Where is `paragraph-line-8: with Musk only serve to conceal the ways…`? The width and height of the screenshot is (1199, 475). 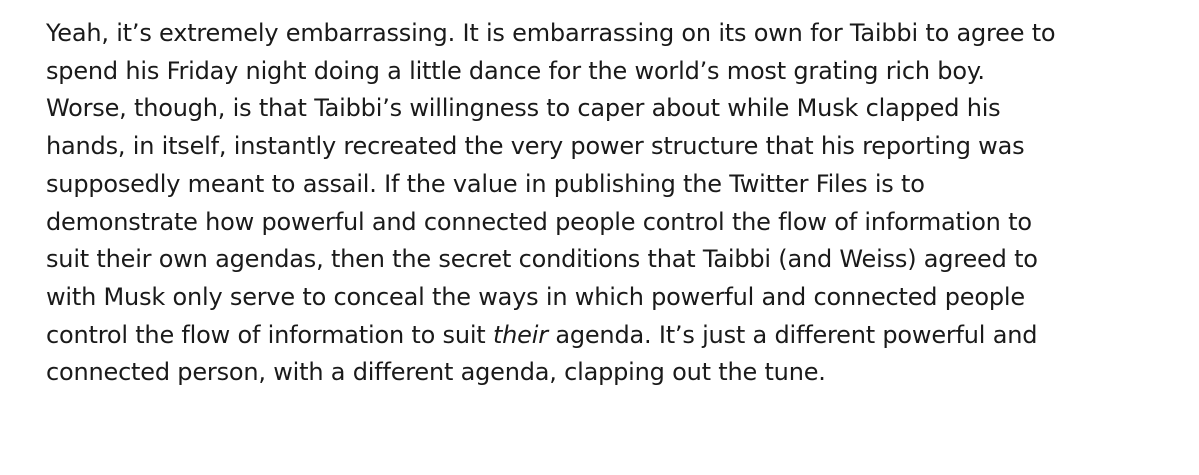 paragraph-line-8: with Musk only serve to conceal the ways… is located at coordinates (535, 296).